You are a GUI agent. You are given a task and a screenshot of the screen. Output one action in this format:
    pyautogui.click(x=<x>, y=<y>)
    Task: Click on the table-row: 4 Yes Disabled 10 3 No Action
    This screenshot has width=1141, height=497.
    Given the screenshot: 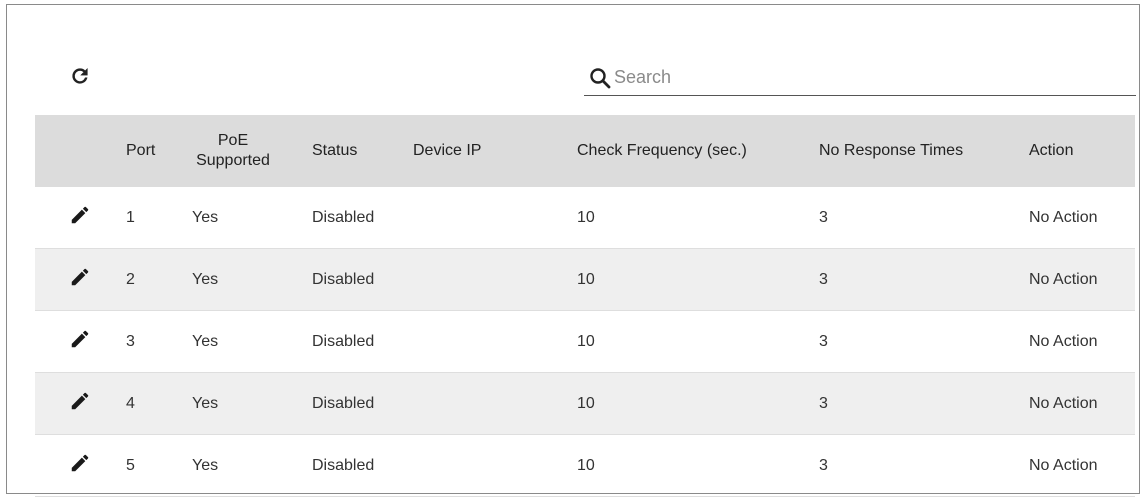 What is the action you would take?
    pyautogui.click(x=585, y=403)
    